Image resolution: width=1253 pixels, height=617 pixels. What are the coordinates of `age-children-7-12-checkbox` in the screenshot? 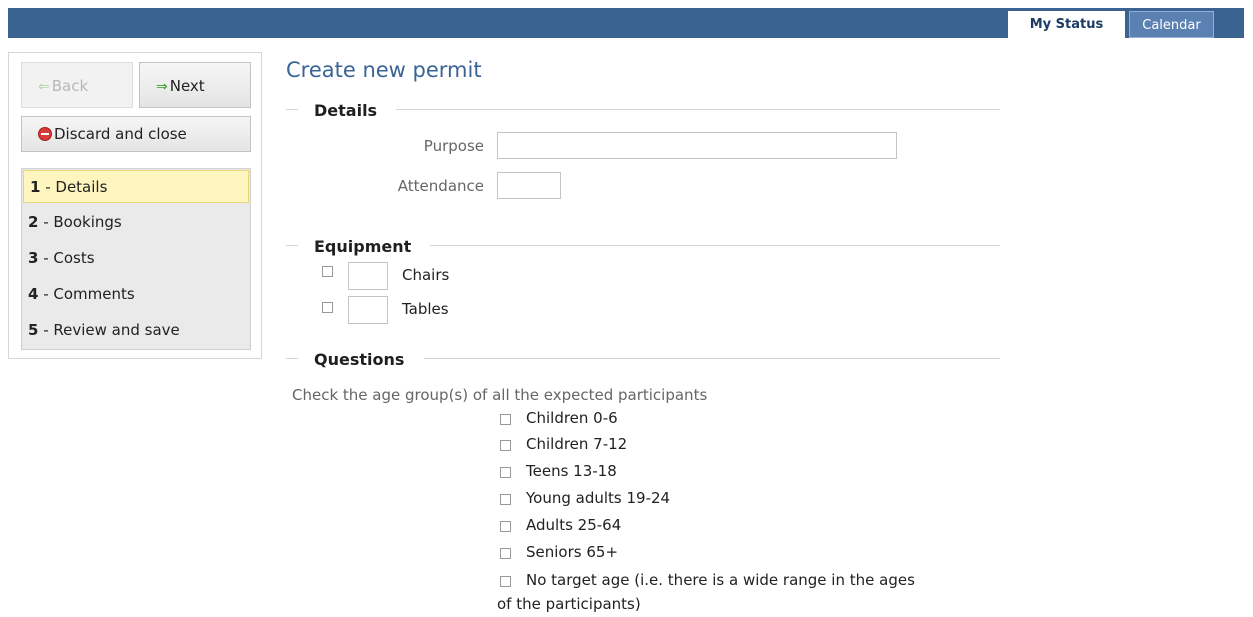 It's located at (505, 445).